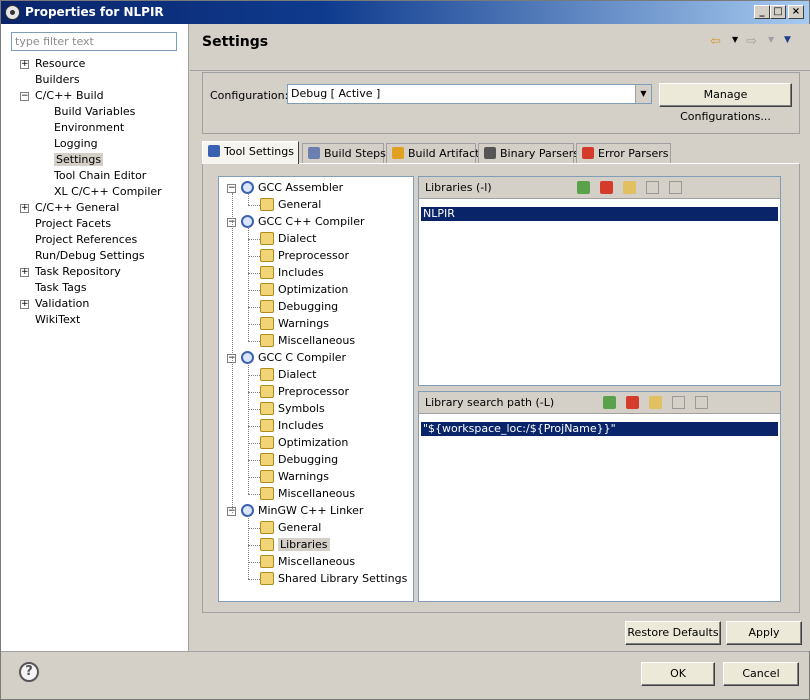 This screenshot has height=700, width=810. Describe the element at coordinates (295, 545) in the screenshot. I see `option-libraries: Libraries` at that location.